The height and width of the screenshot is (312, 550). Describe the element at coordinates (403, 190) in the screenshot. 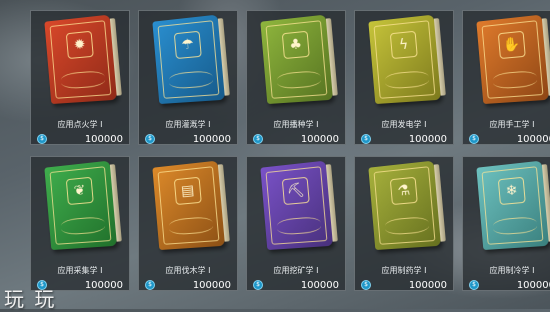

I see `mortar-icon: ⚗` at that location.